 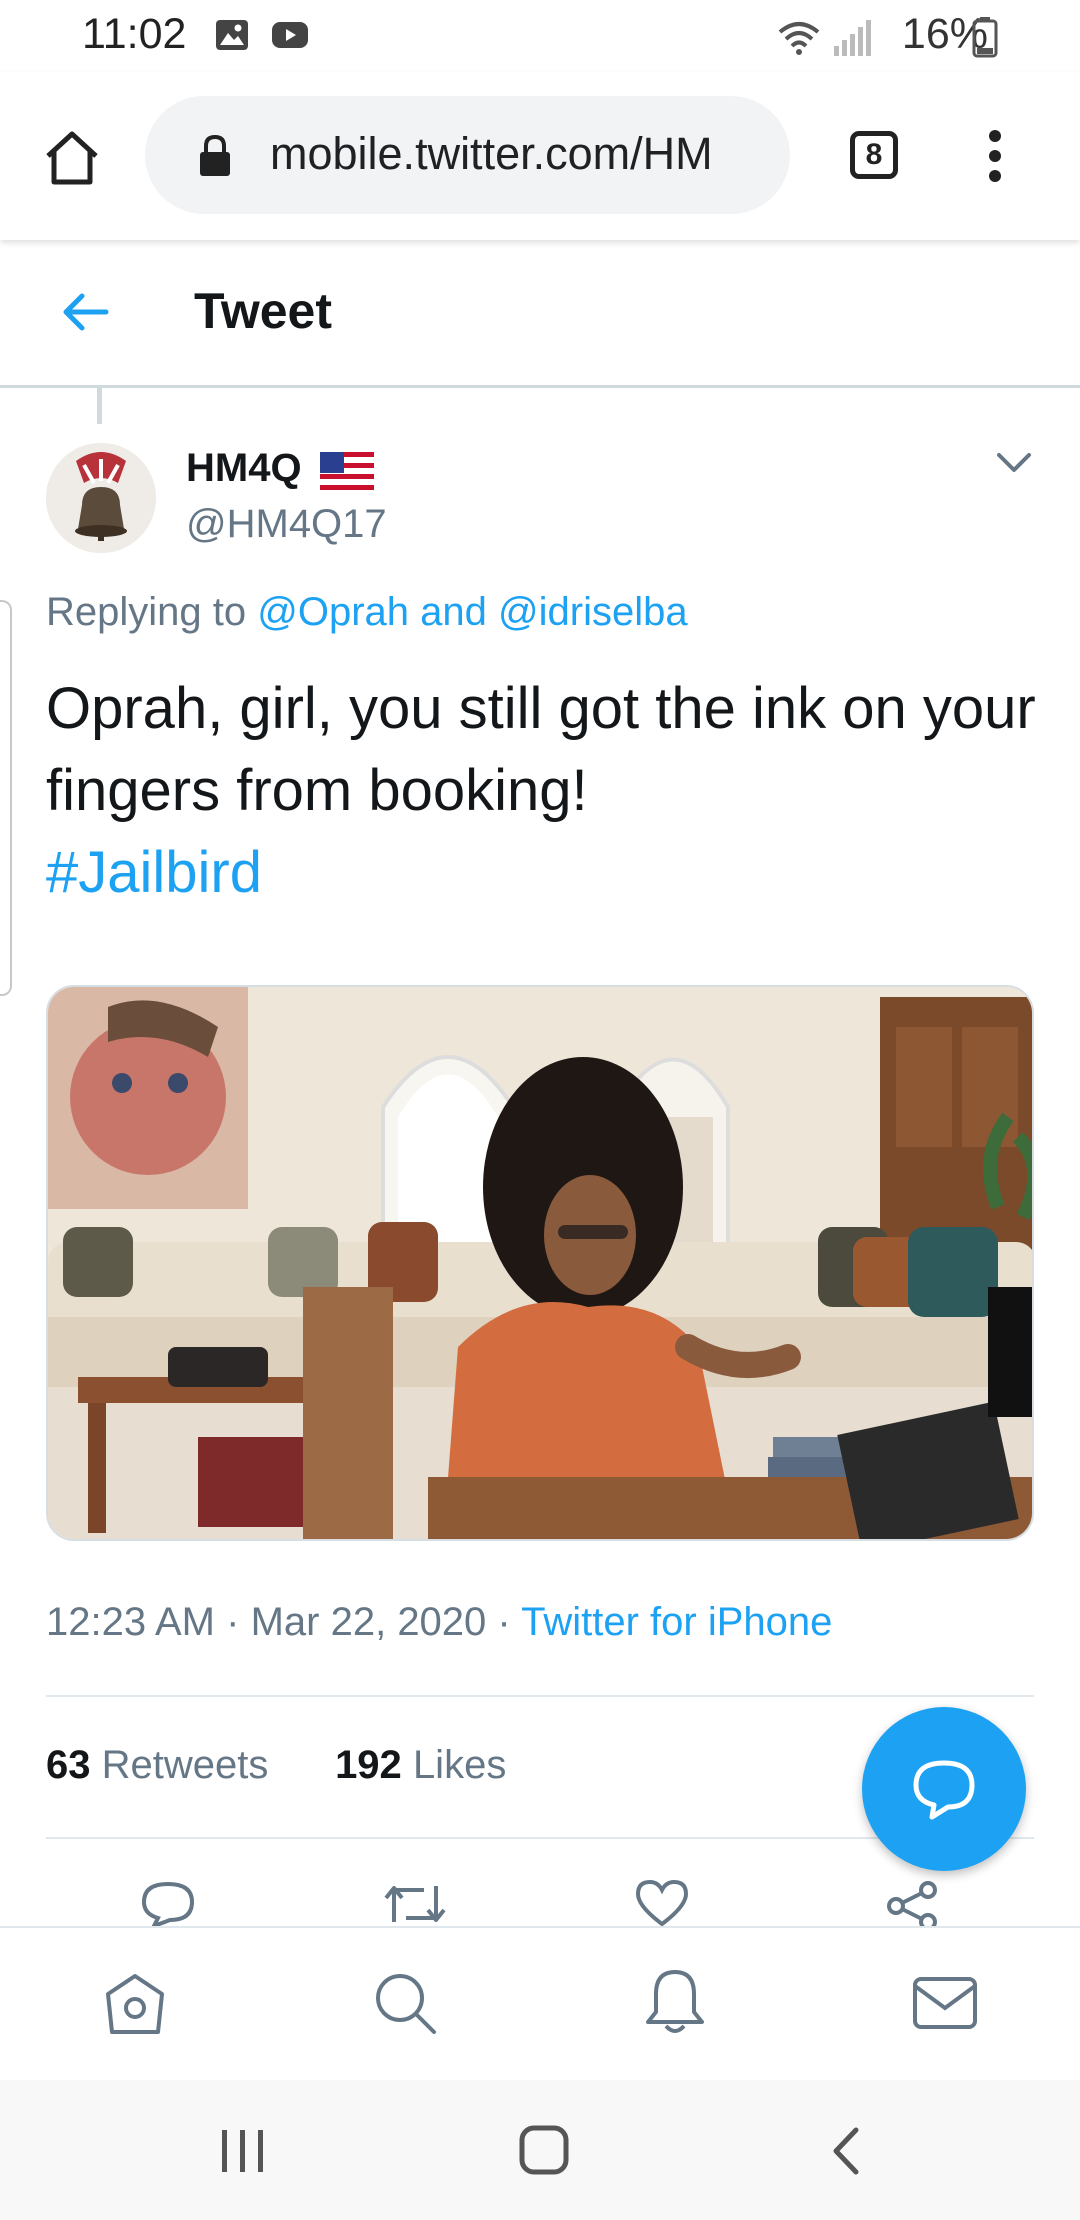 I want to click on back-button-icon, so click(x=846, y=2151).